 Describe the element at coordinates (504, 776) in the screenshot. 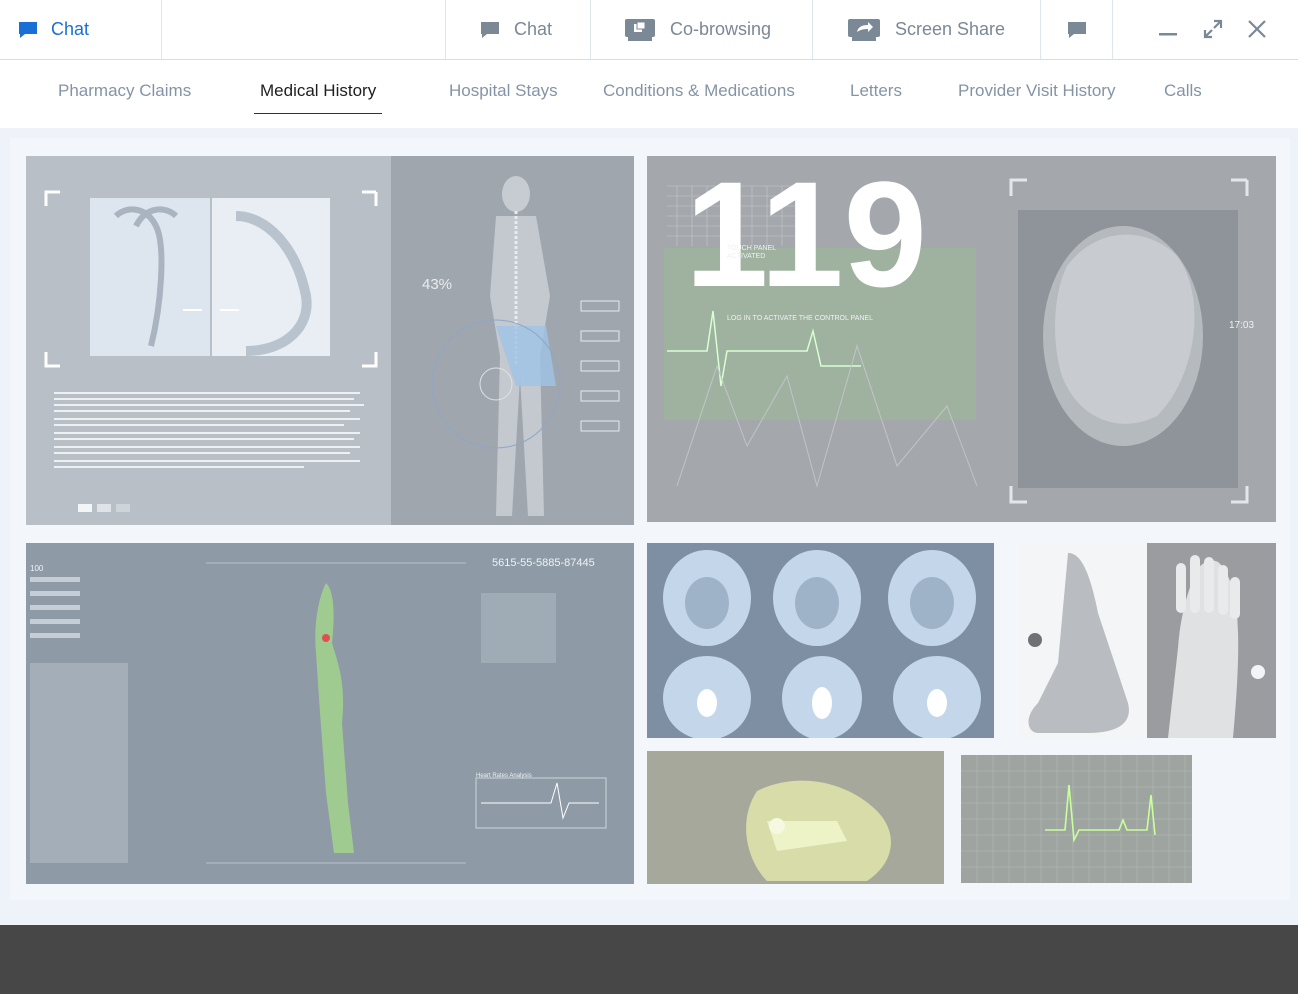

I see `svg-text: Heart Rates Analysis` at that location.